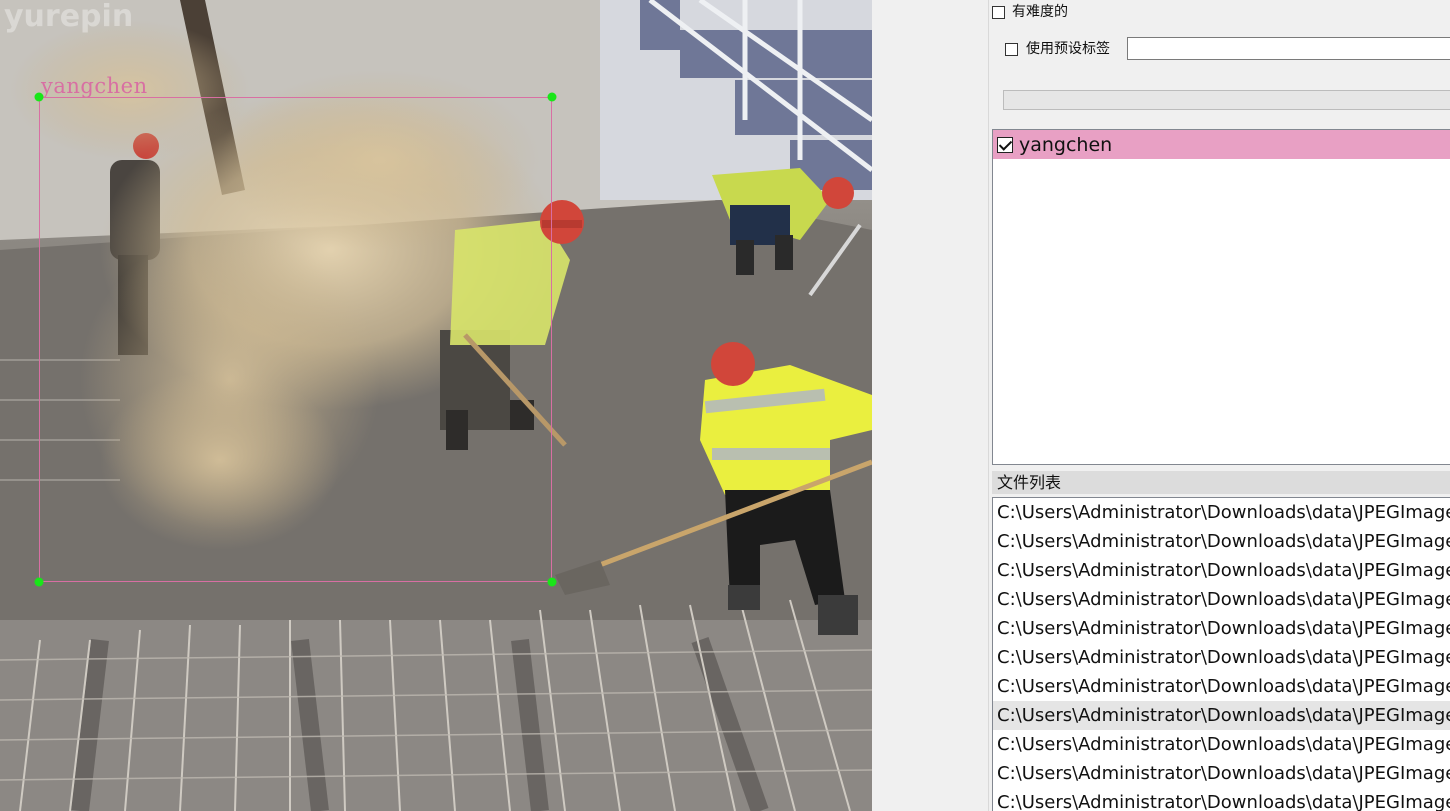 The height and width of the screenshot is (811, 1450). Describe the element at coordinates (552, 582) in the screenshot. I see `box-corner-handle-bottom-right` at that location.